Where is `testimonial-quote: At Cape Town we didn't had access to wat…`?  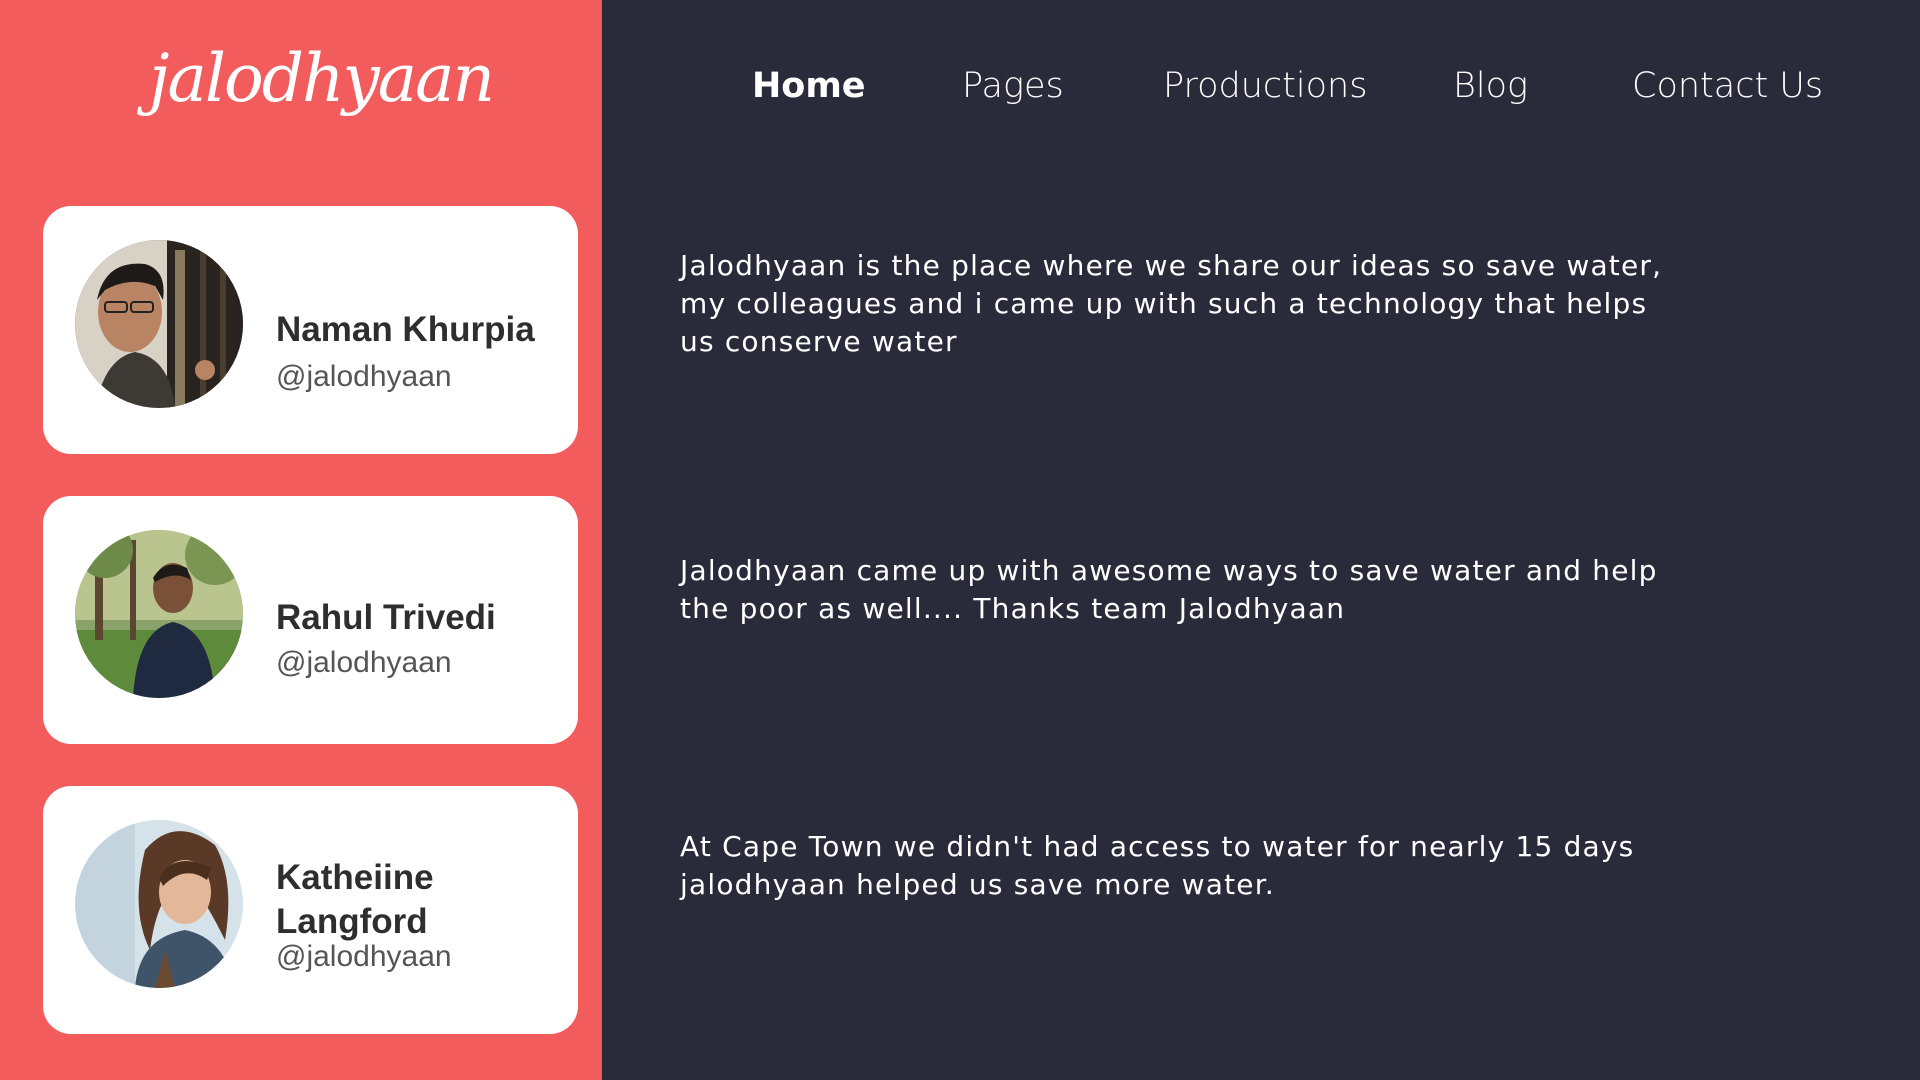 testimonial-quote: At Cape Town we didn't had access to wat… is located at coordinates (1157, 865).